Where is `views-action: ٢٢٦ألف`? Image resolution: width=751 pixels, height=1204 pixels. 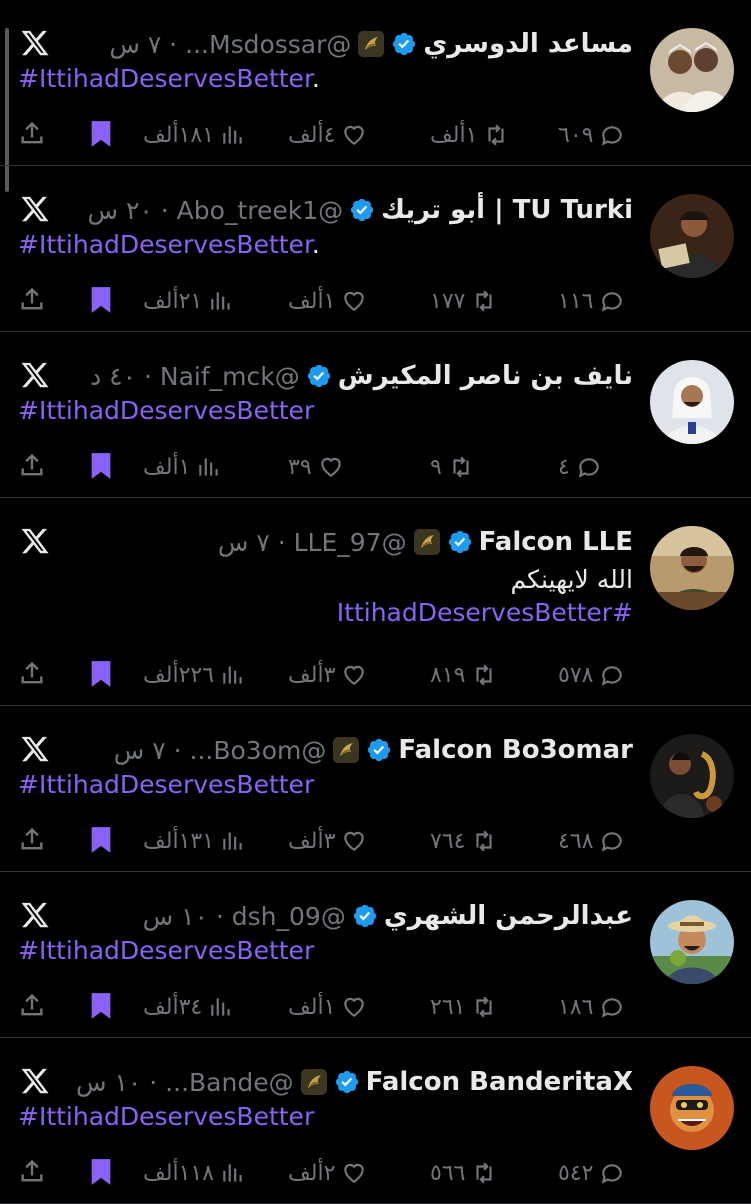
views-action: ٢٢٦ألف is located at coordinates (194, 675).